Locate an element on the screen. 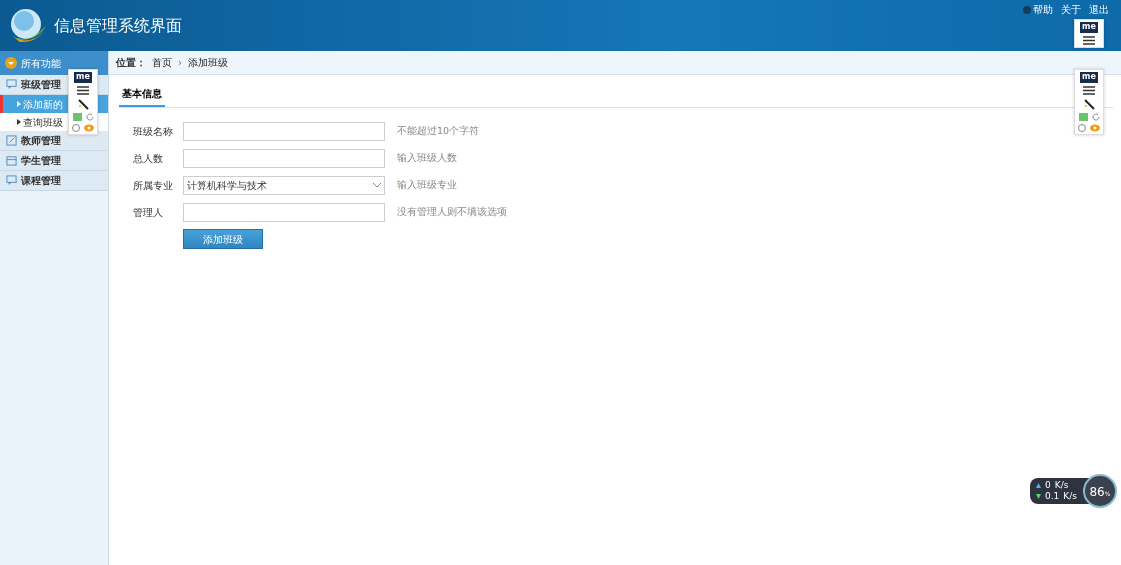 Image resolution: width=1121 pixels, height=565 pixels. tab: 基本信息 is located at coordinates (142, 95).